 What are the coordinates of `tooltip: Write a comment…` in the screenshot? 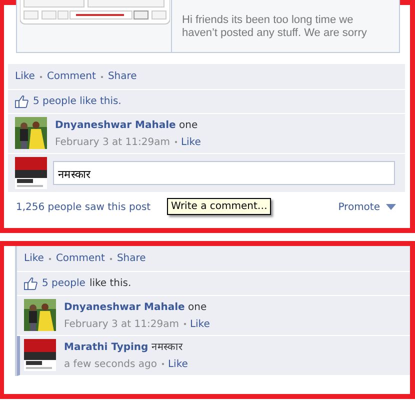 It's located at (219, 206).